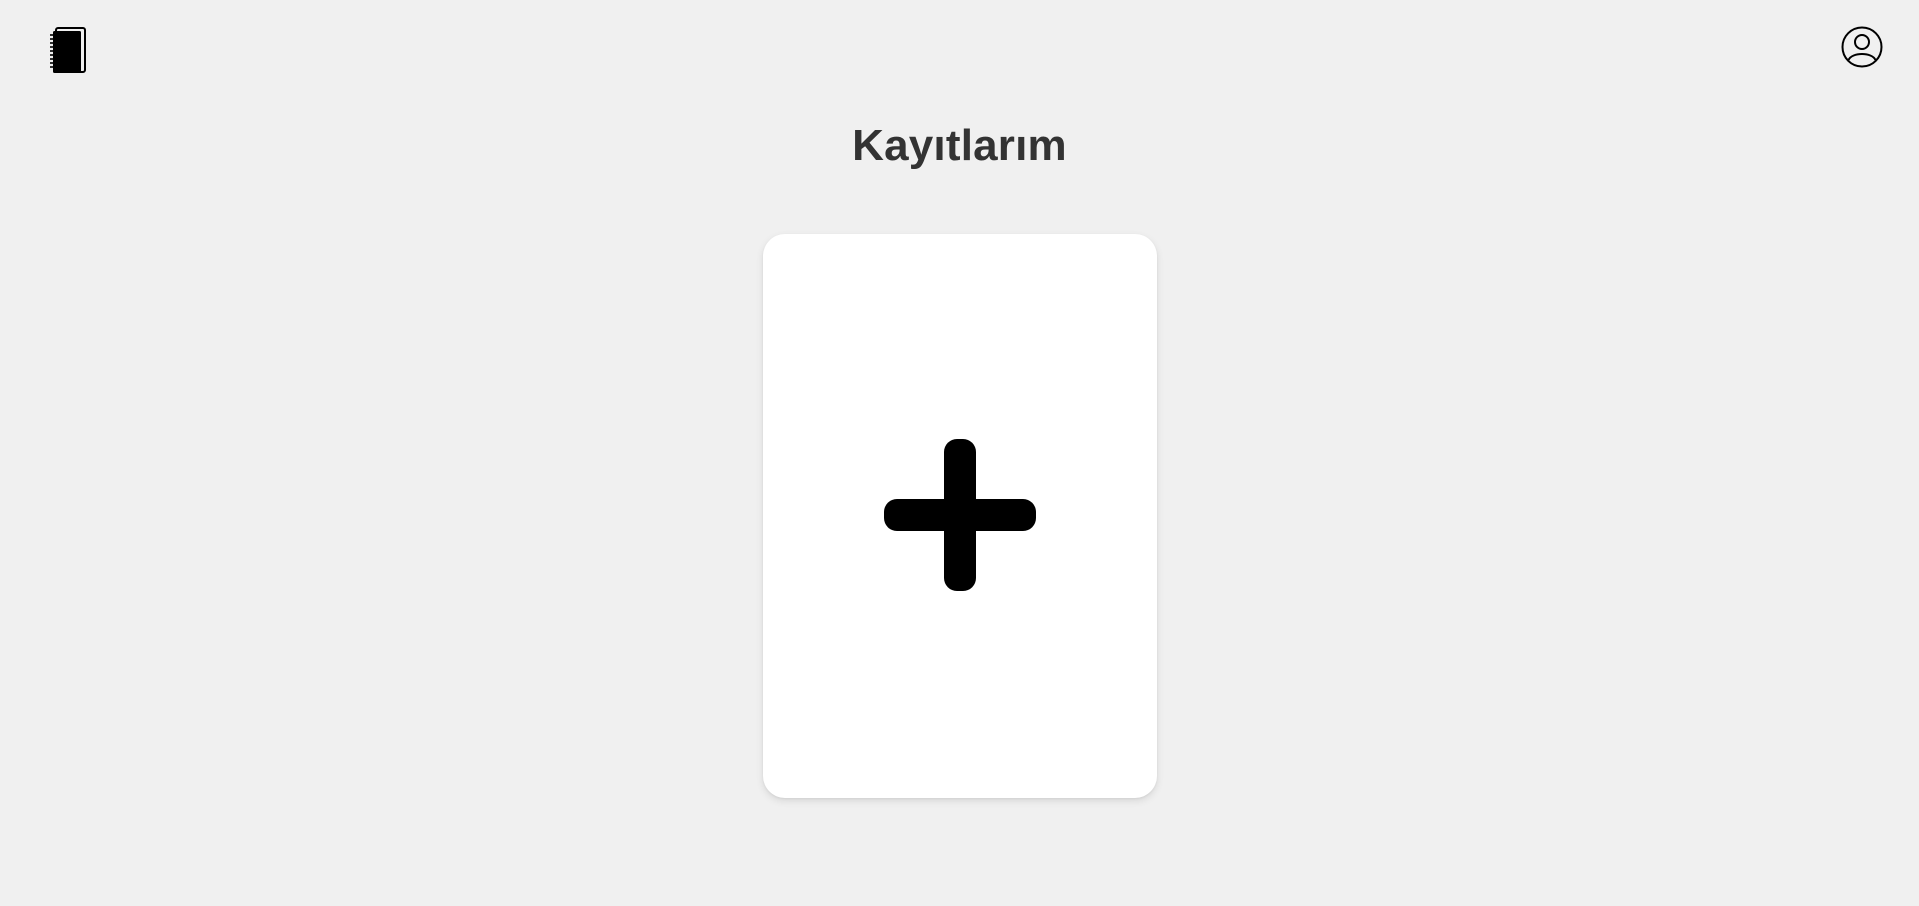  I want to click on notebook-icon, so click(68, 50).